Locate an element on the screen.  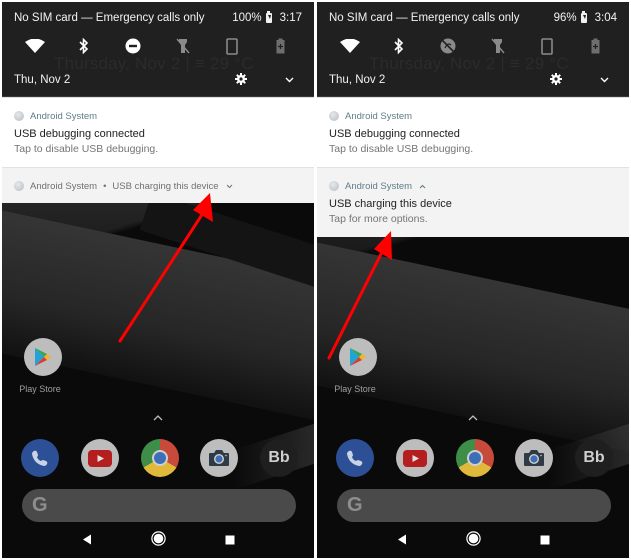
data-saver-off-icon is located at coordinates (448, 46).